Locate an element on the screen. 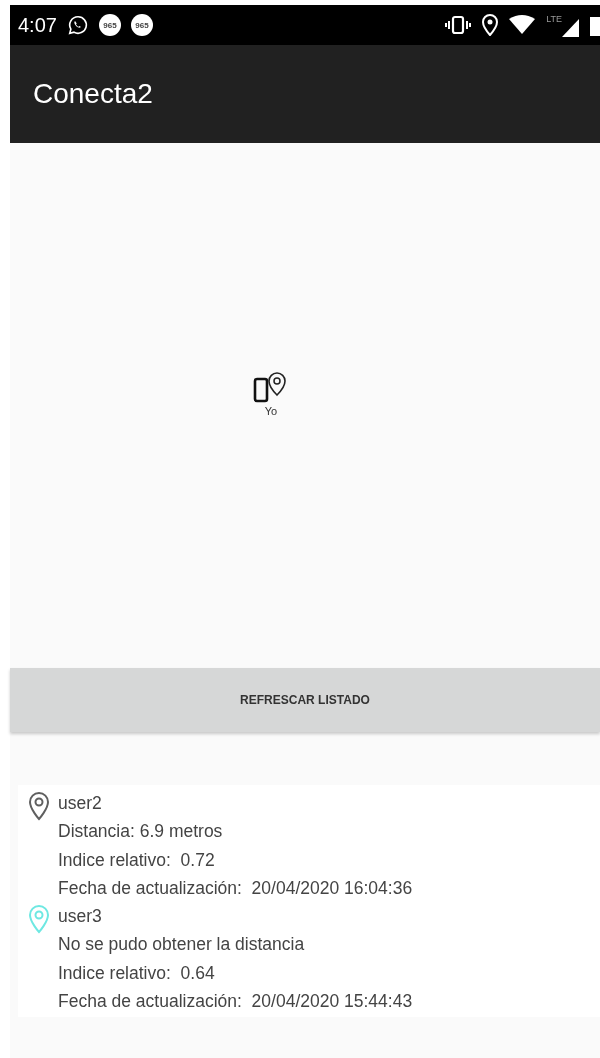 The image size is (600, 1058). app-title: Conecta2 is located at coordinates (93, 94).